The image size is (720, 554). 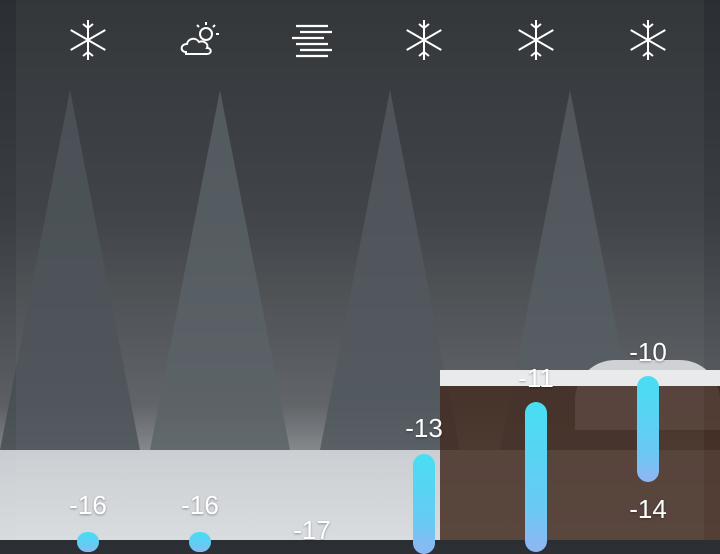 I want to click on high-temp-label: -11, so click(x=536, y=378).